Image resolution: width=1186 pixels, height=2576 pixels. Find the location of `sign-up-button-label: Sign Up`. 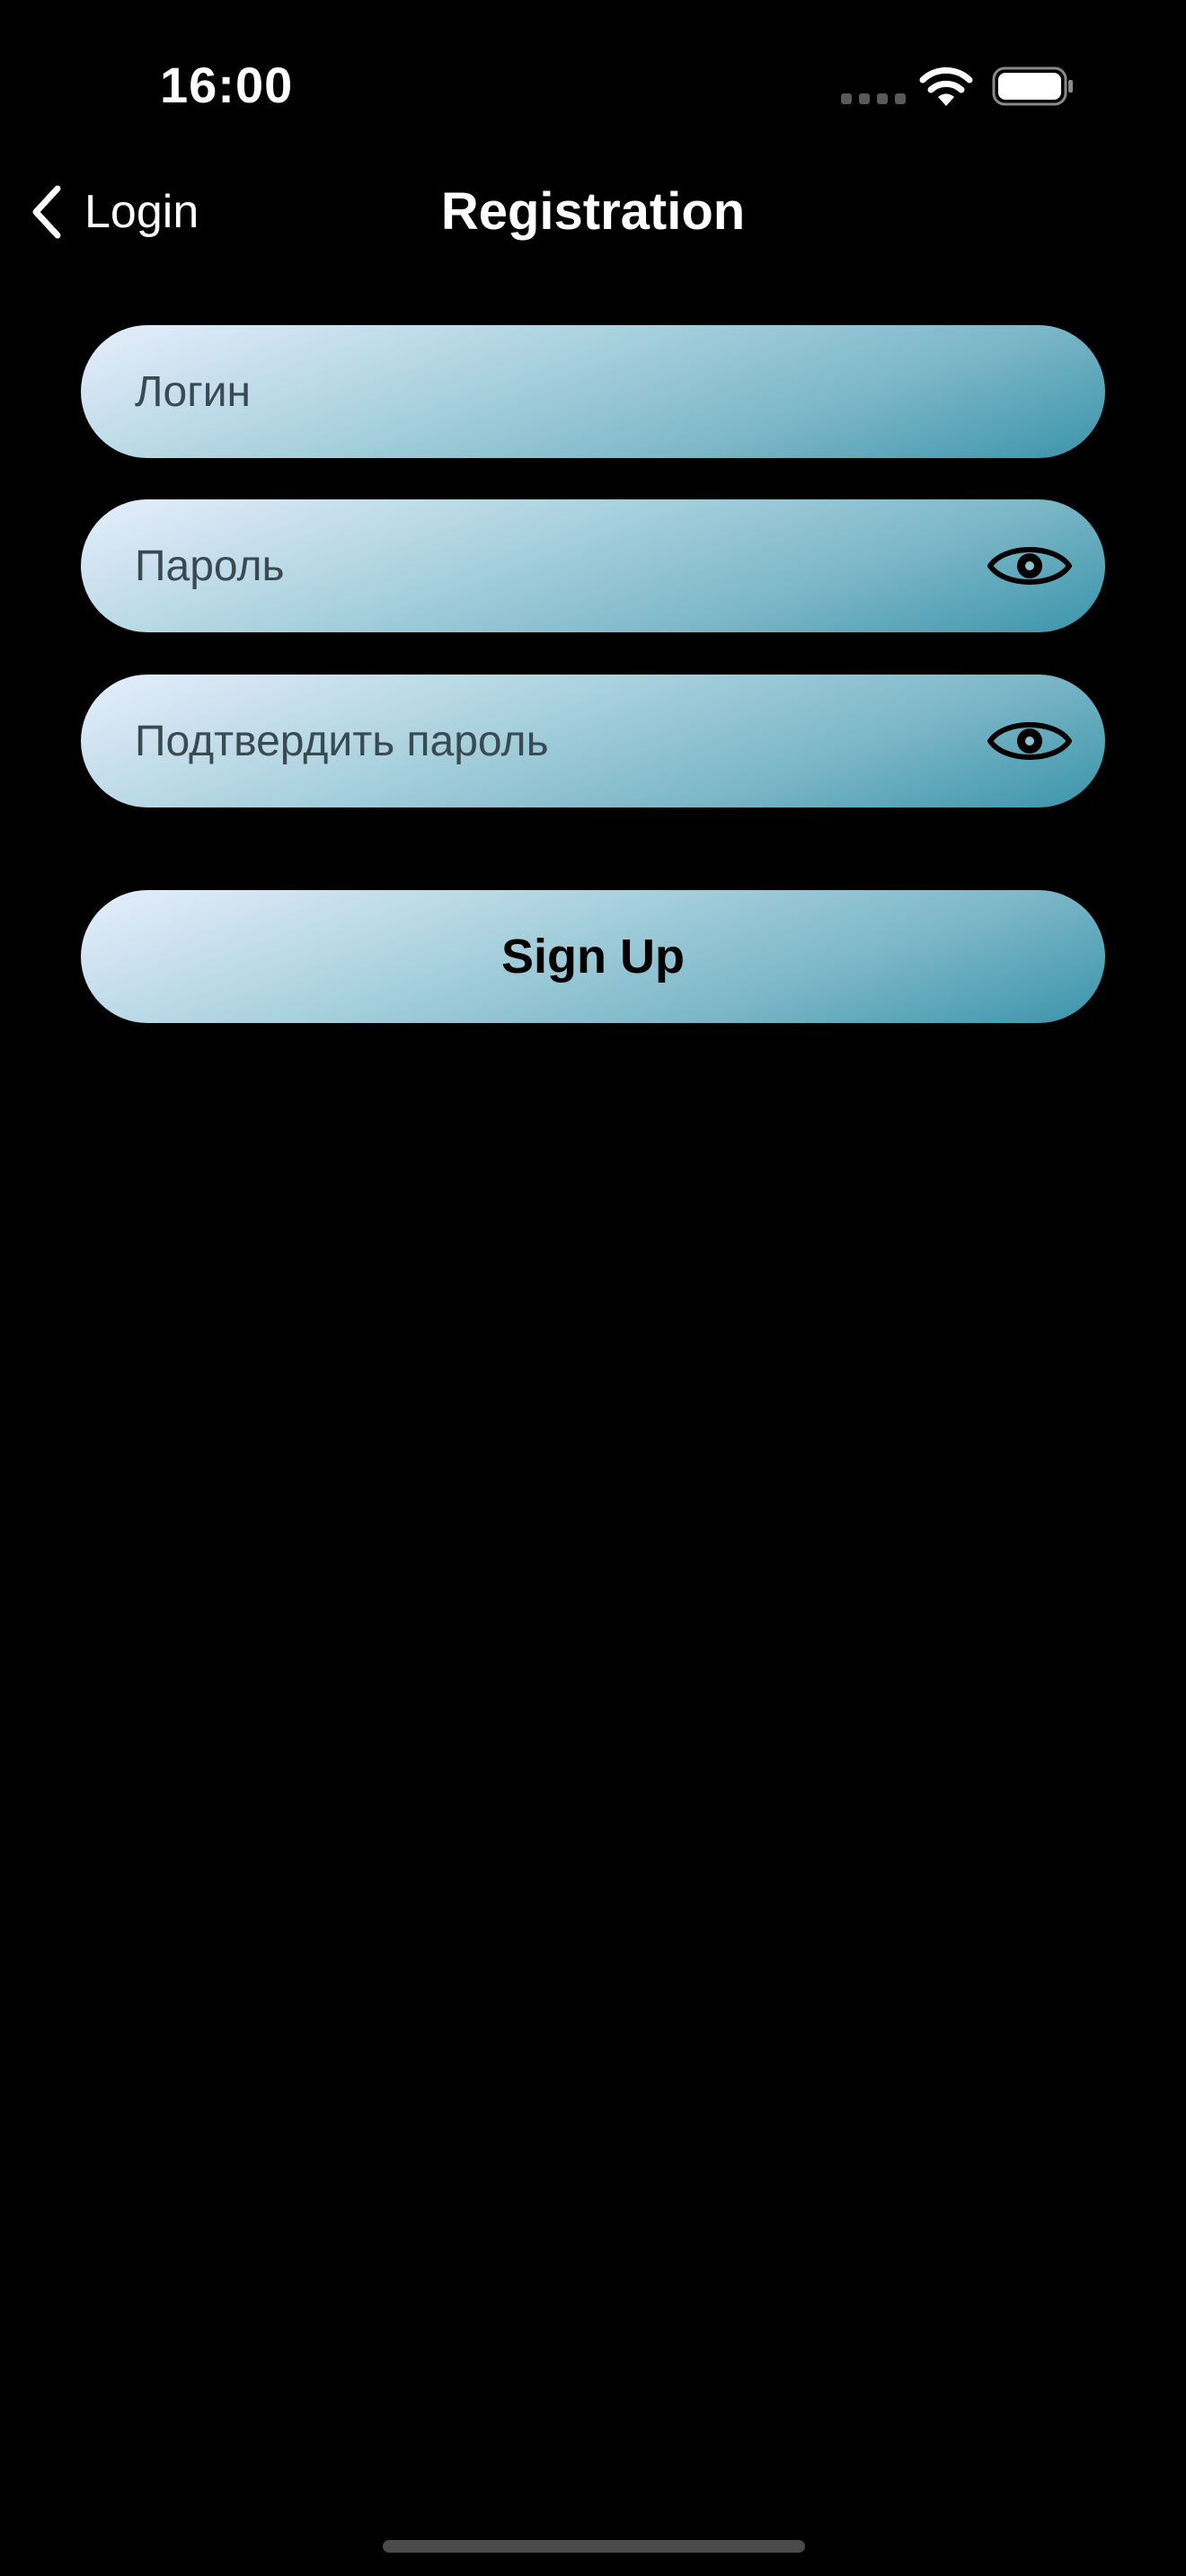

sign-up-button-label: Sign Up is located at coordinates (593, 957).